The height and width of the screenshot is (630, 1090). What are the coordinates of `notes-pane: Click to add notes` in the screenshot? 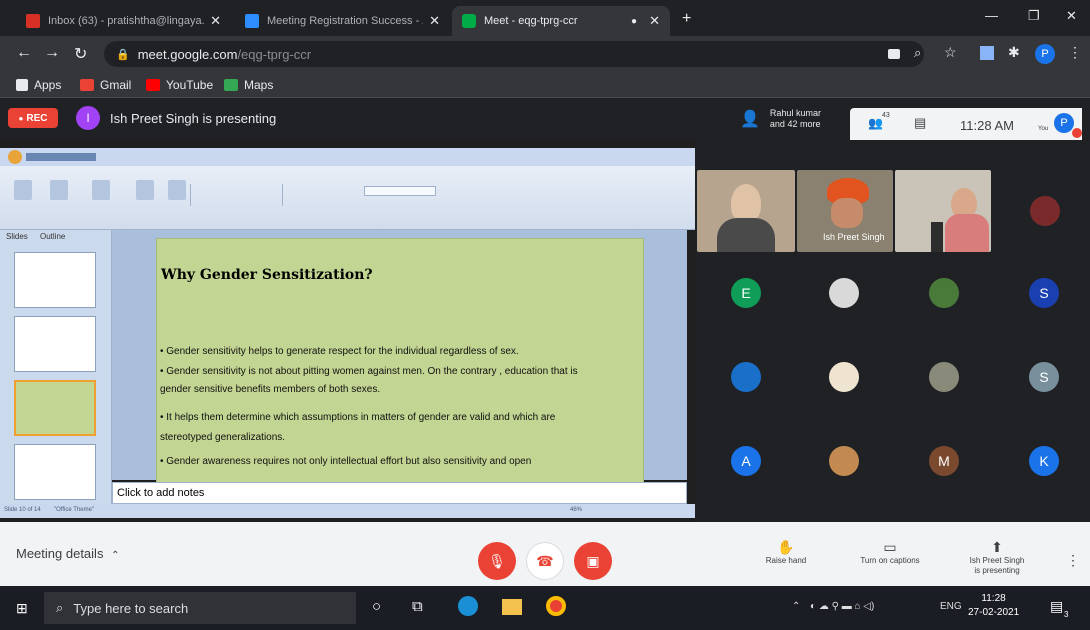 It's located at (399, 493).